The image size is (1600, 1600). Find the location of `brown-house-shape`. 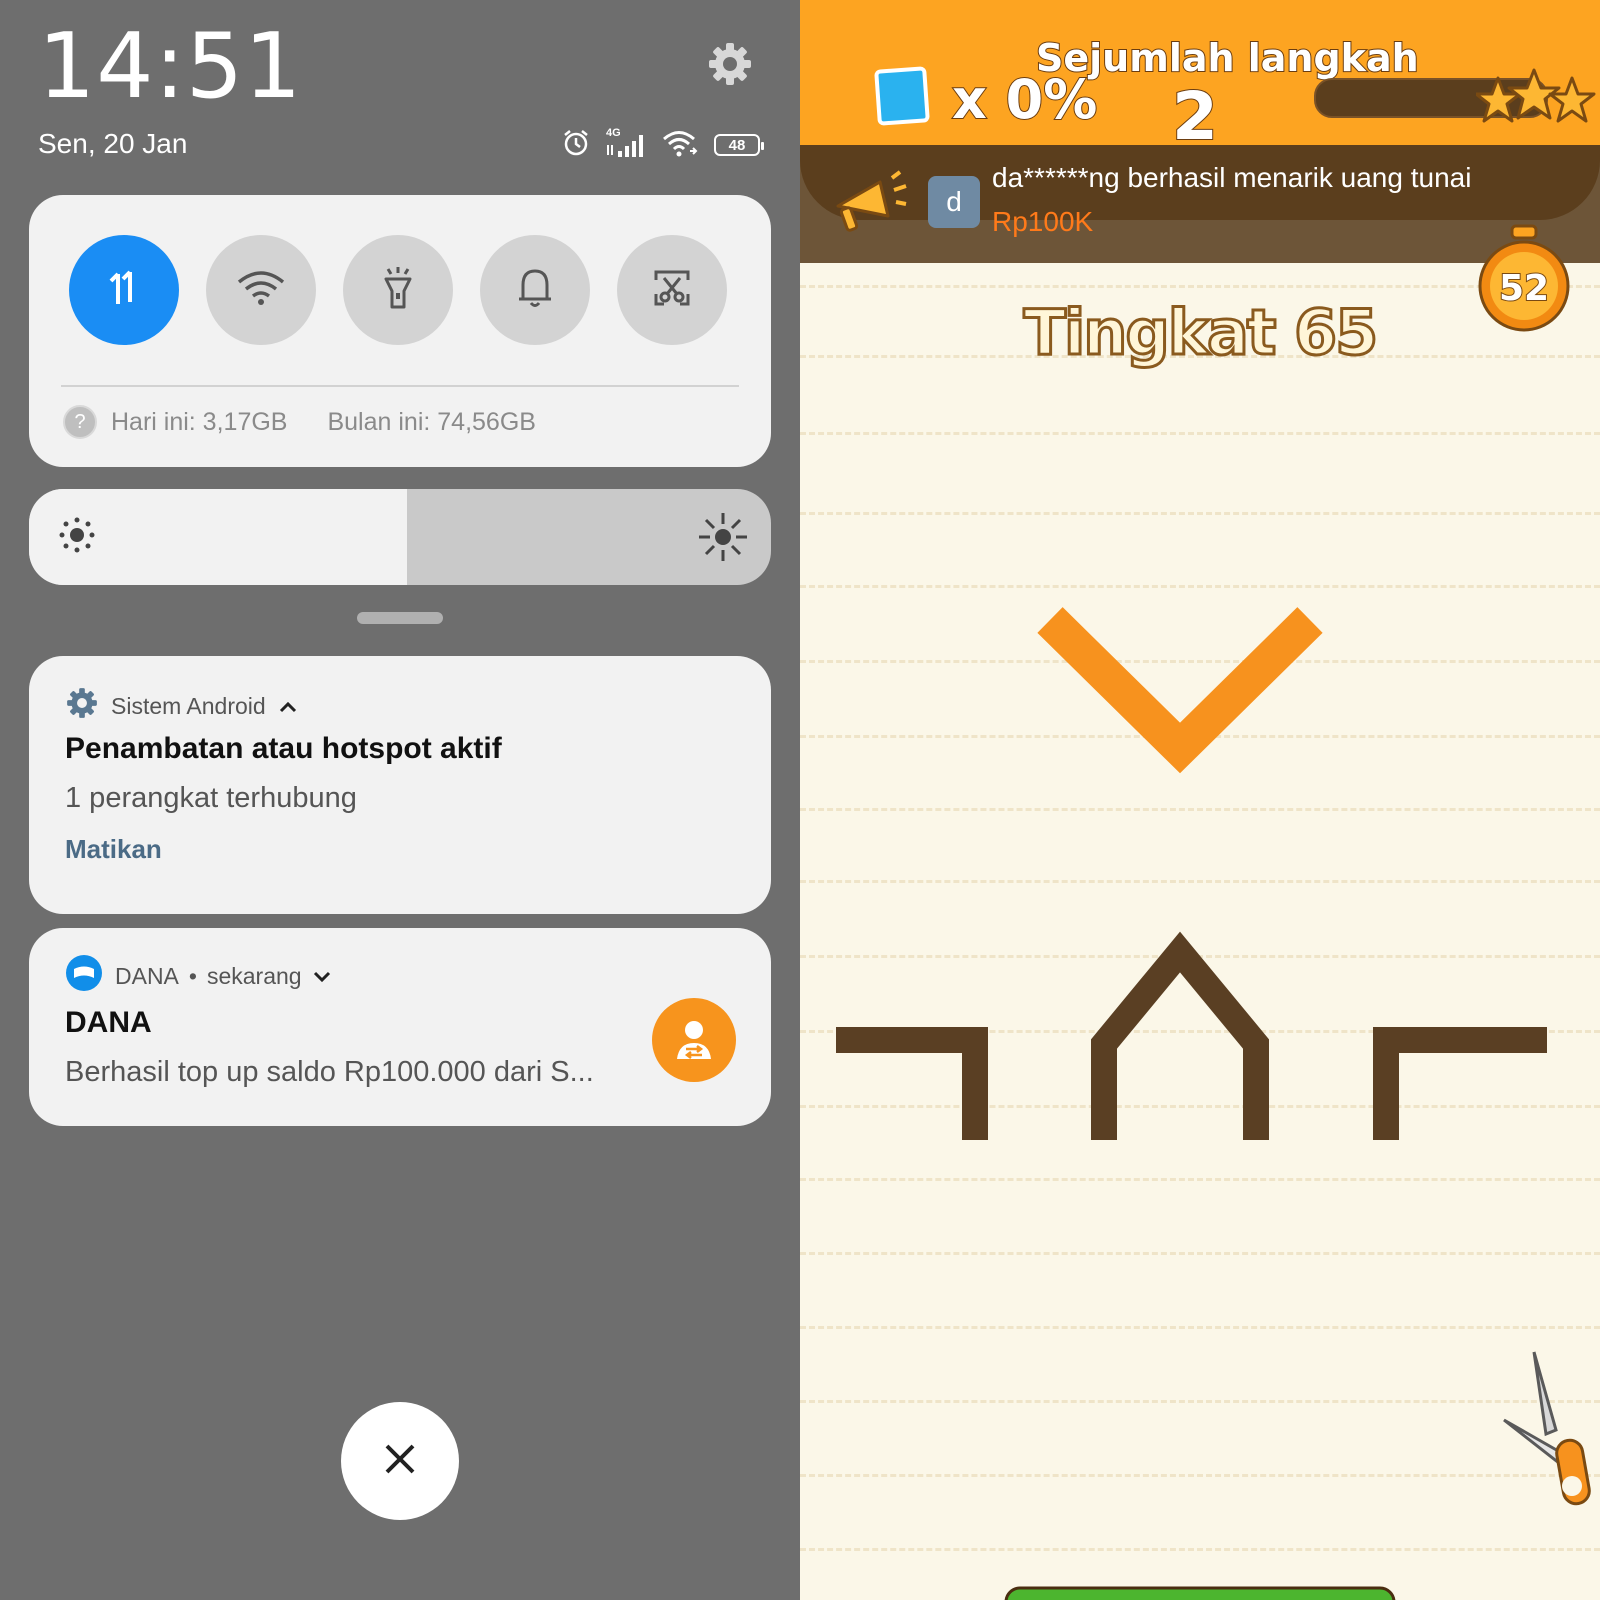

brown-house-shape is located at coordinates (1180, 1035).